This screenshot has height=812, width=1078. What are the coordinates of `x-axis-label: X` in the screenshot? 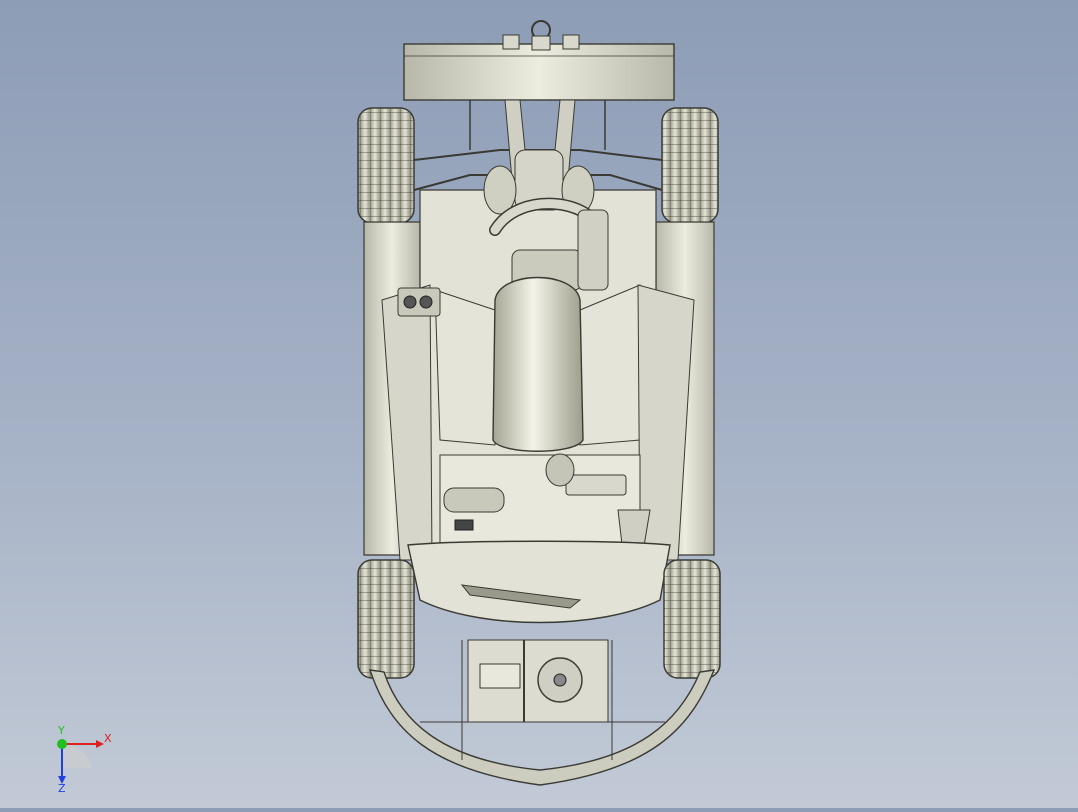 It's located at (108, 738).